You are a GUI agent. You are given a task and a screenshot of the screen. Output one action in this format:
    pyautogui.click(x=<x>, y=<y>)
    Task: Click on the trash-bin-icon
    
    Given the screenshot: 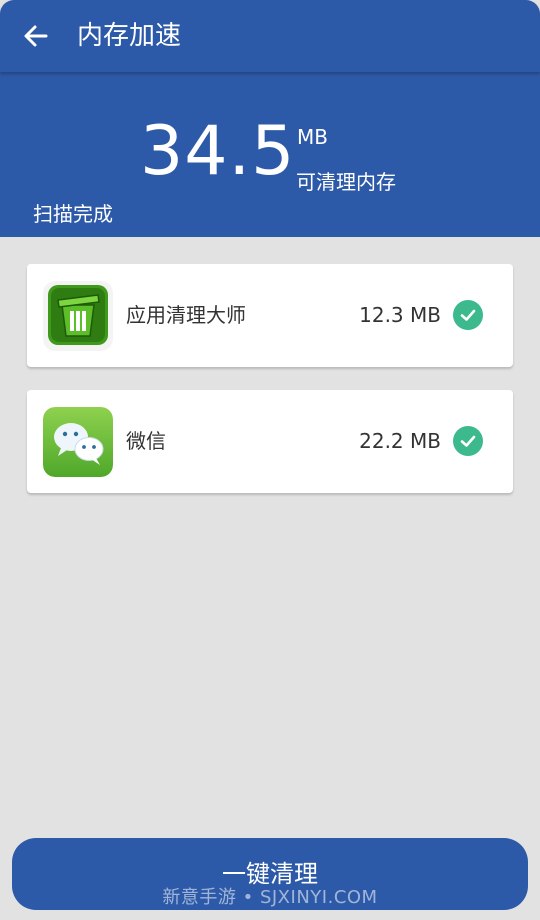 What is the action you would take?
    pyautogui.click(x=78, y=316)
    